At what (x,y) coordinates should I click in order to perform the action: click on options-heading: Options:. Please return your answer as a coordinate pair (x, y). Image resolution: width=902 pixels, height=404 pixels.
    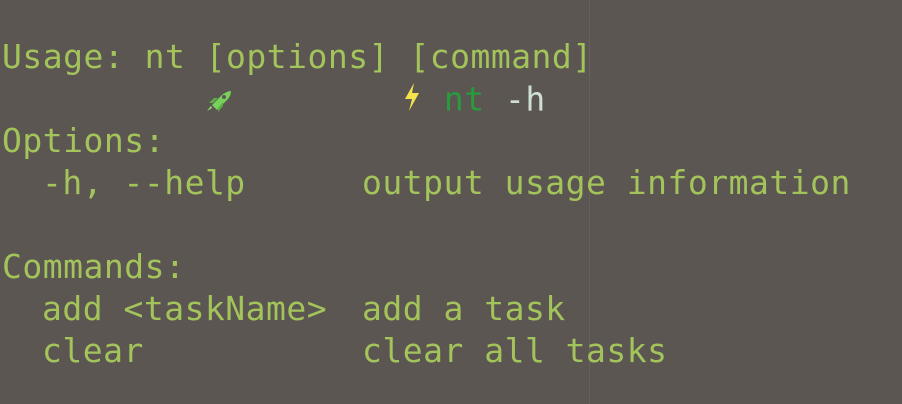
    Looking at the image, I should click on (83, 140).